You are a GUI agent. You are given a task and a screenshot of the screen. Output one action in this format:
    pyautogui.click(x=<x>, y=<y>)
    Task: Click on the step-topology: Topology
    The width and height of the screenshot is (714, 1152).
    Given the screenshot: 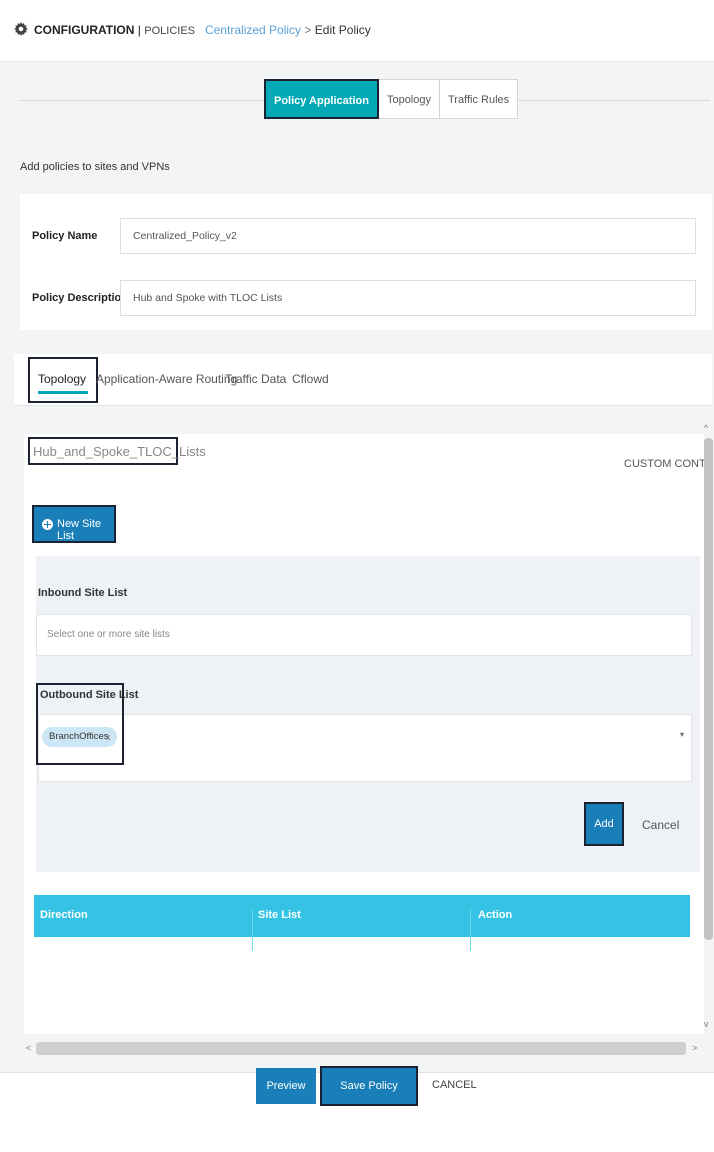 What is the action you would take?
    pyautogui.click(x=409, y=99)
    